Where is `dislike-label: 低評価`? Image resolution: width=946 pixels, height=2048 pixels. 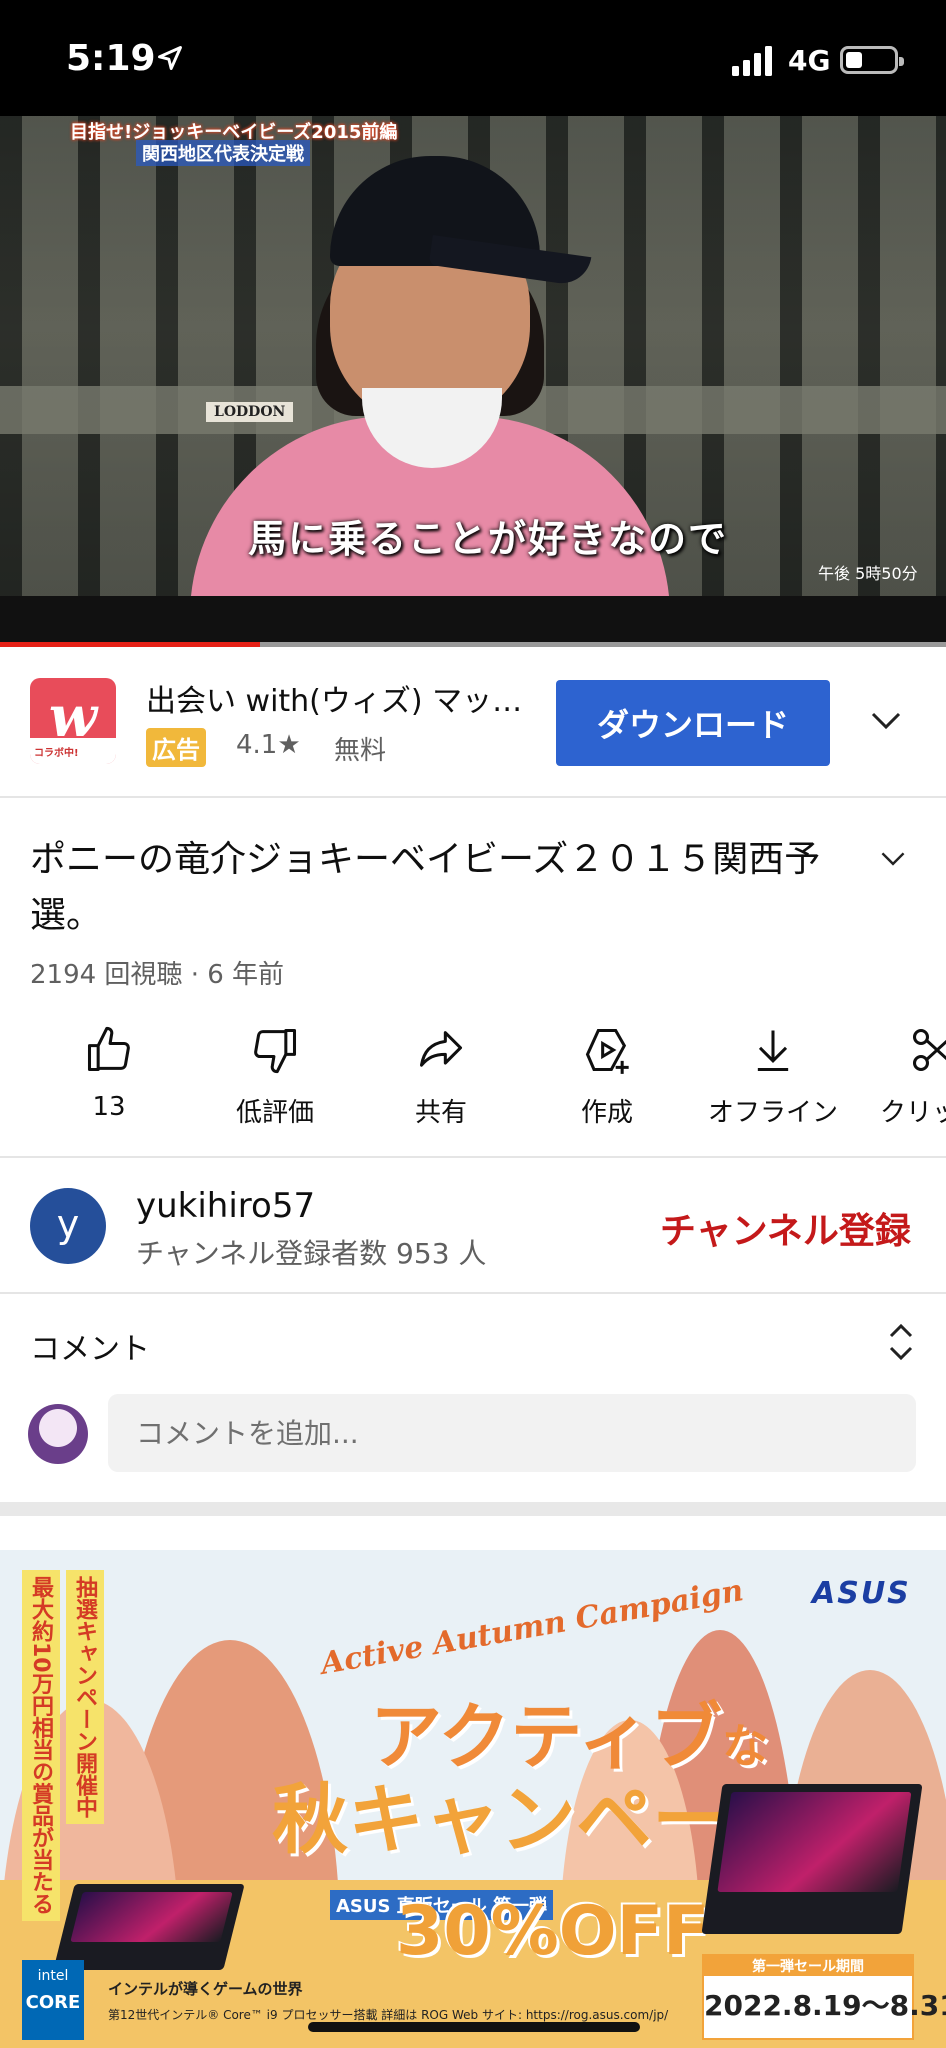
dislike-label: 低評価 is located at coordinates (274, 1113).